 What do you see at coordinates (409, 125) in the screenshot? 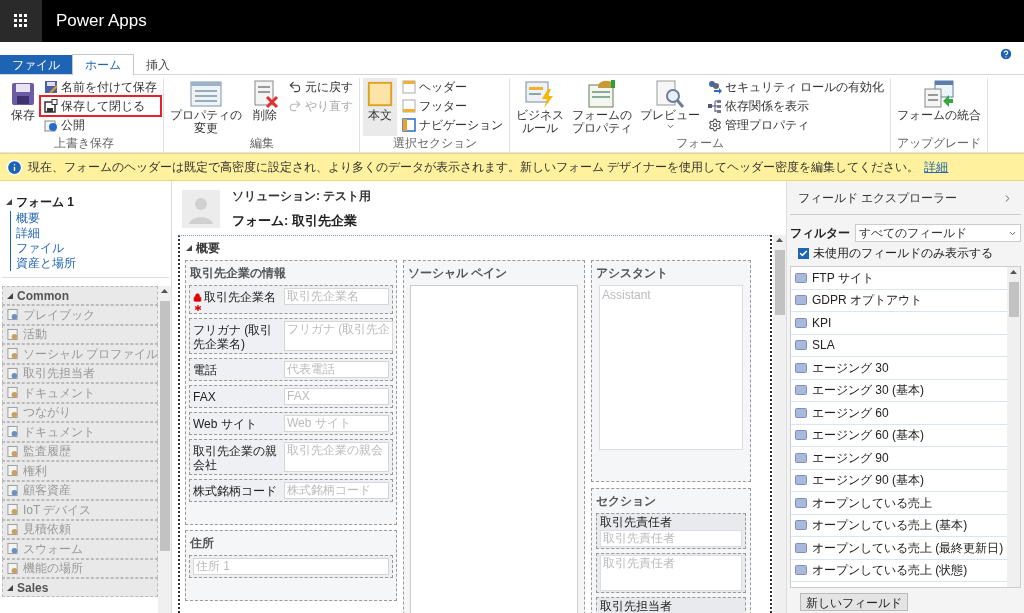
I see `navigation-layout-icon` at bounding box center [409, 125].